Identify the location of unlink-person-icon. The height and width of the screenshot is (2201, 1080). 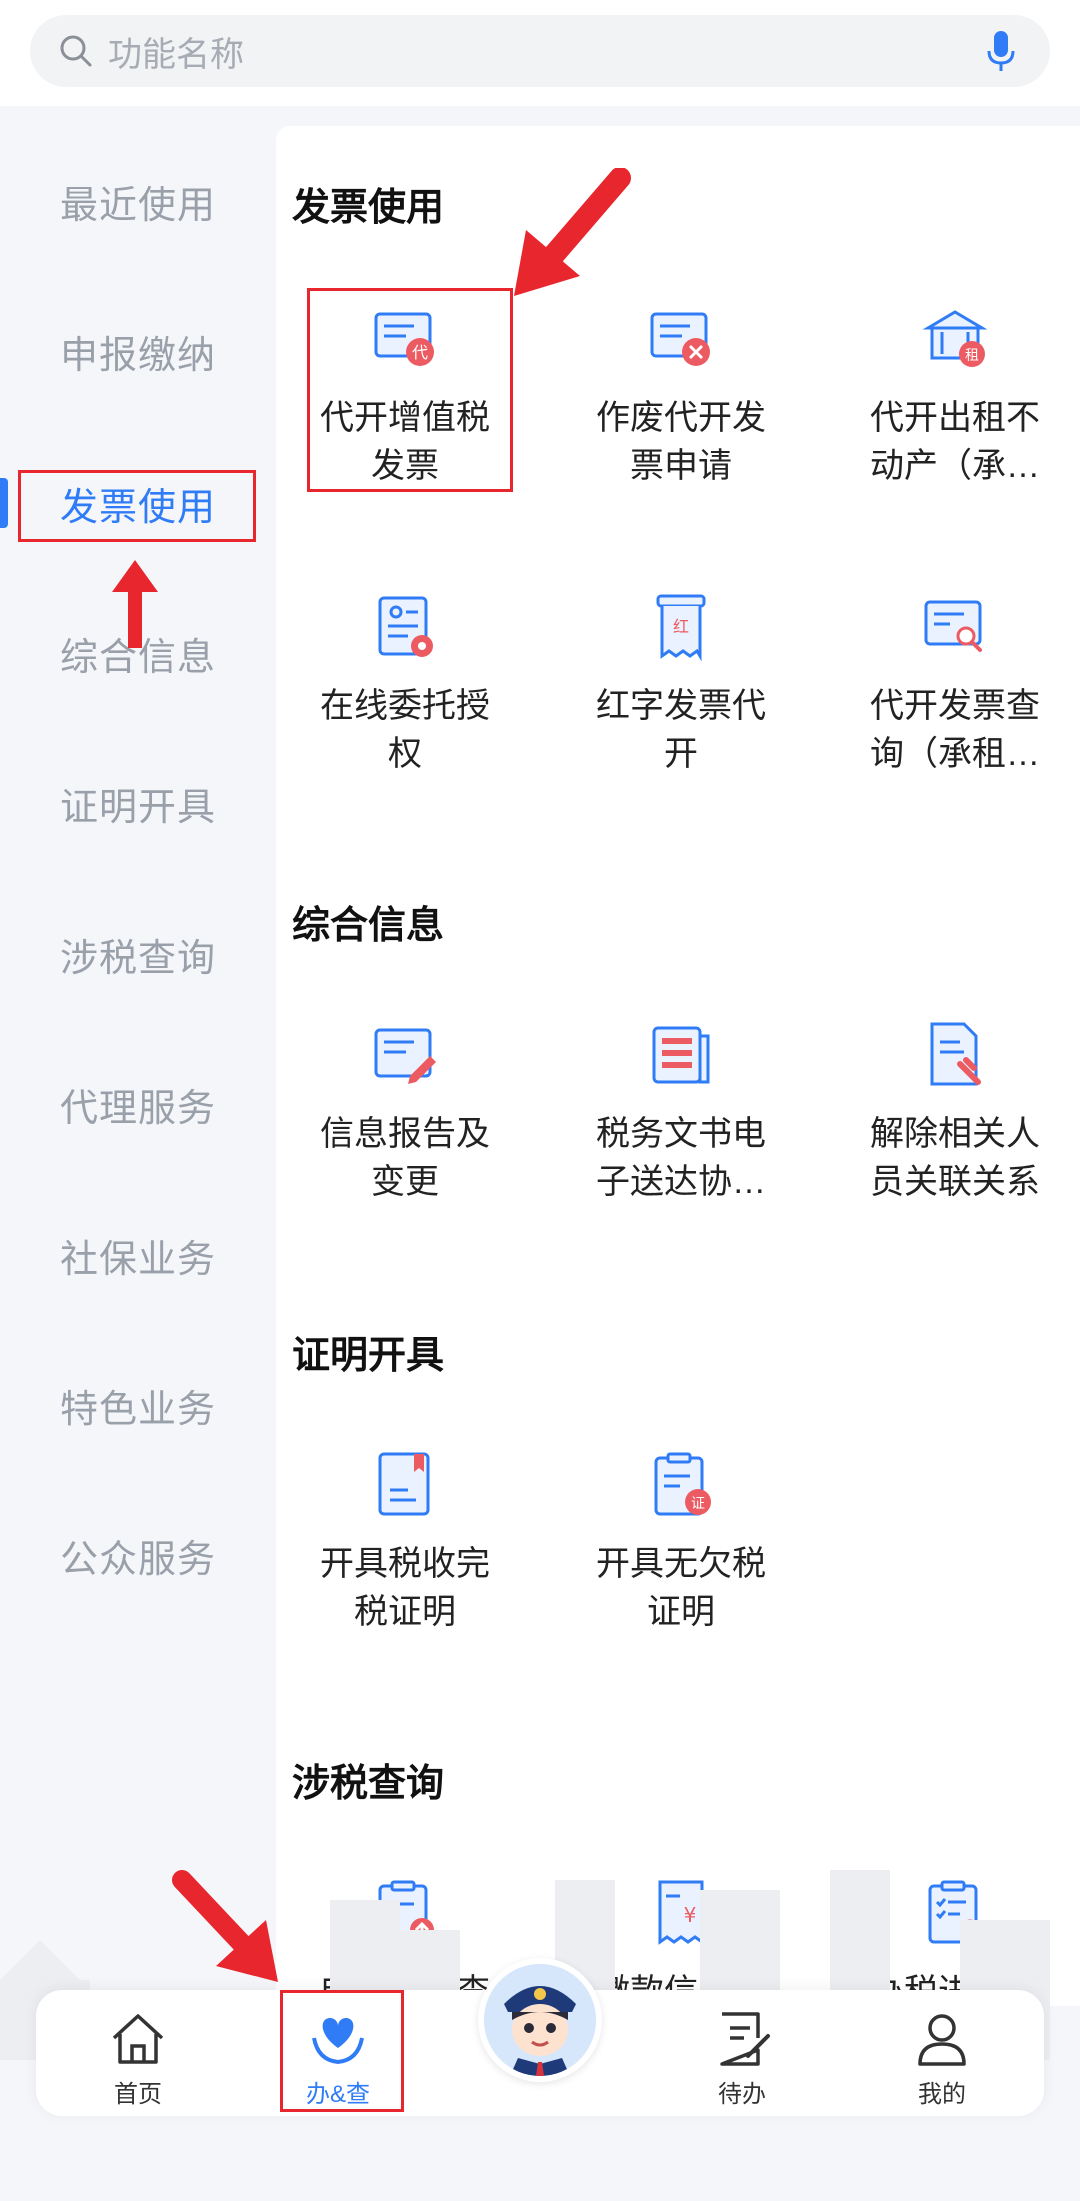
(955, 1054).